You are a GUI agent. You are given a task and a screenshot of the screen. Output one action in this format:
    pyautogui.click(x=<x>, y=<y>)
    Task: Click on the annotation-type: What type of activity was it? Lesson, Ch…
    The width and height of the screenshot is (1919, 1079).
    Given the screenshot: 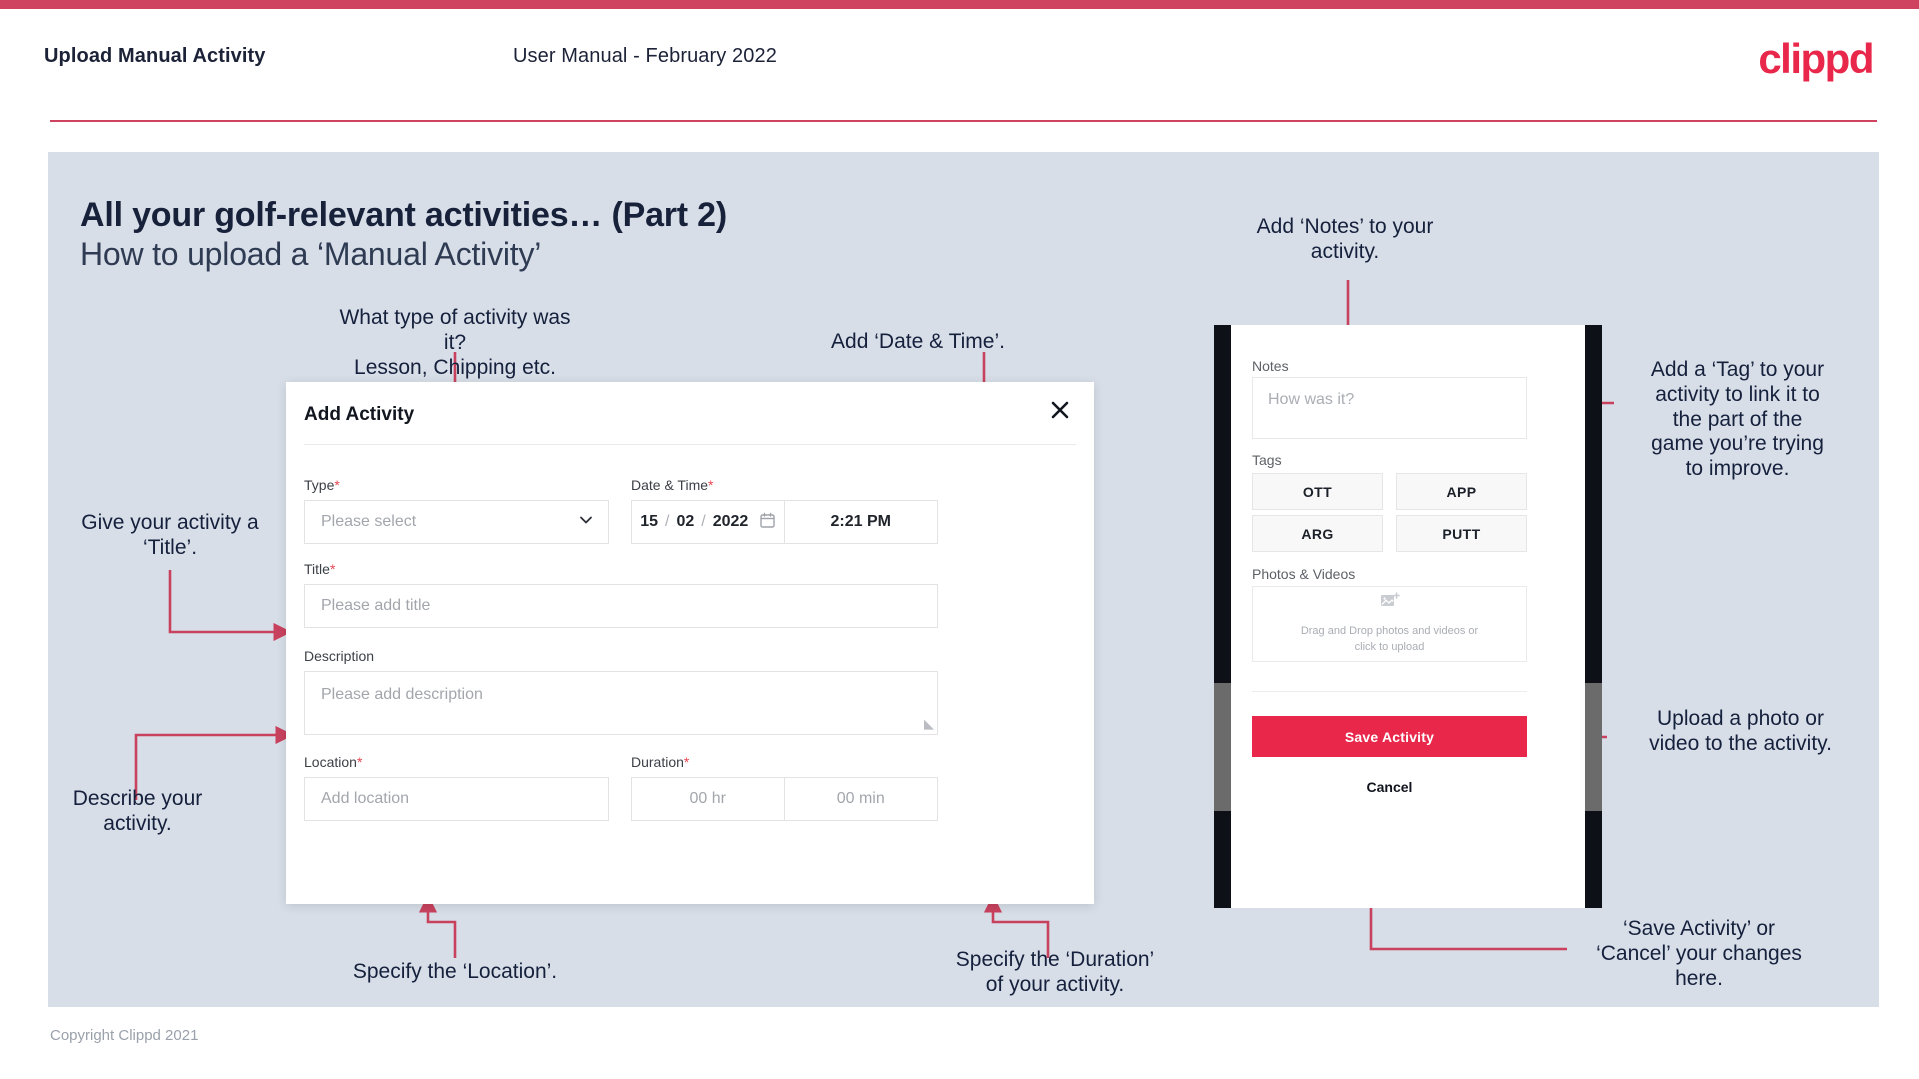 What is the action you would take?
    pyautogui.click(x=455, y=342)
    